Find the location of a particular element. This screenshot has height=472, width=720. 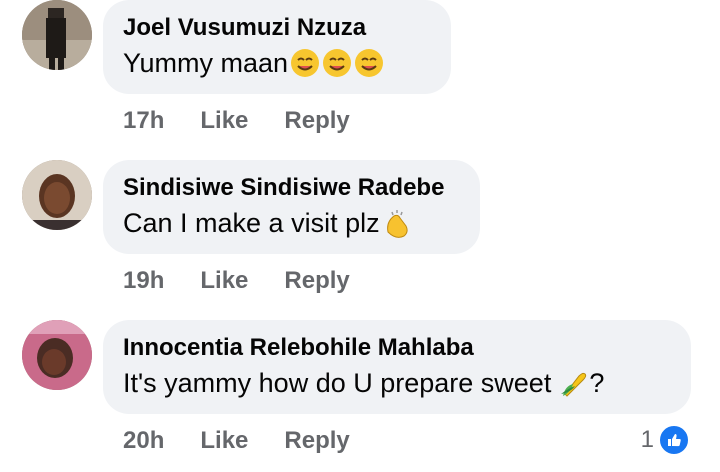

comment-text-body: Yummy maan is located at coordinates (206, 63).